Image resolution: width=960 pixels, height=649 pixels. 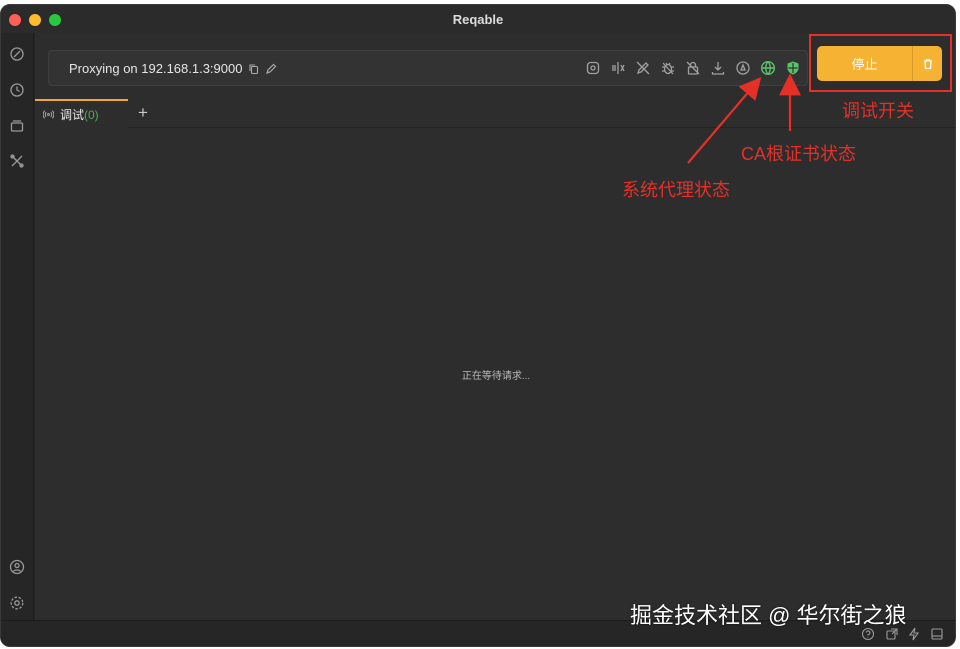 I want to click on split-icon, so click(x=618, y=68).